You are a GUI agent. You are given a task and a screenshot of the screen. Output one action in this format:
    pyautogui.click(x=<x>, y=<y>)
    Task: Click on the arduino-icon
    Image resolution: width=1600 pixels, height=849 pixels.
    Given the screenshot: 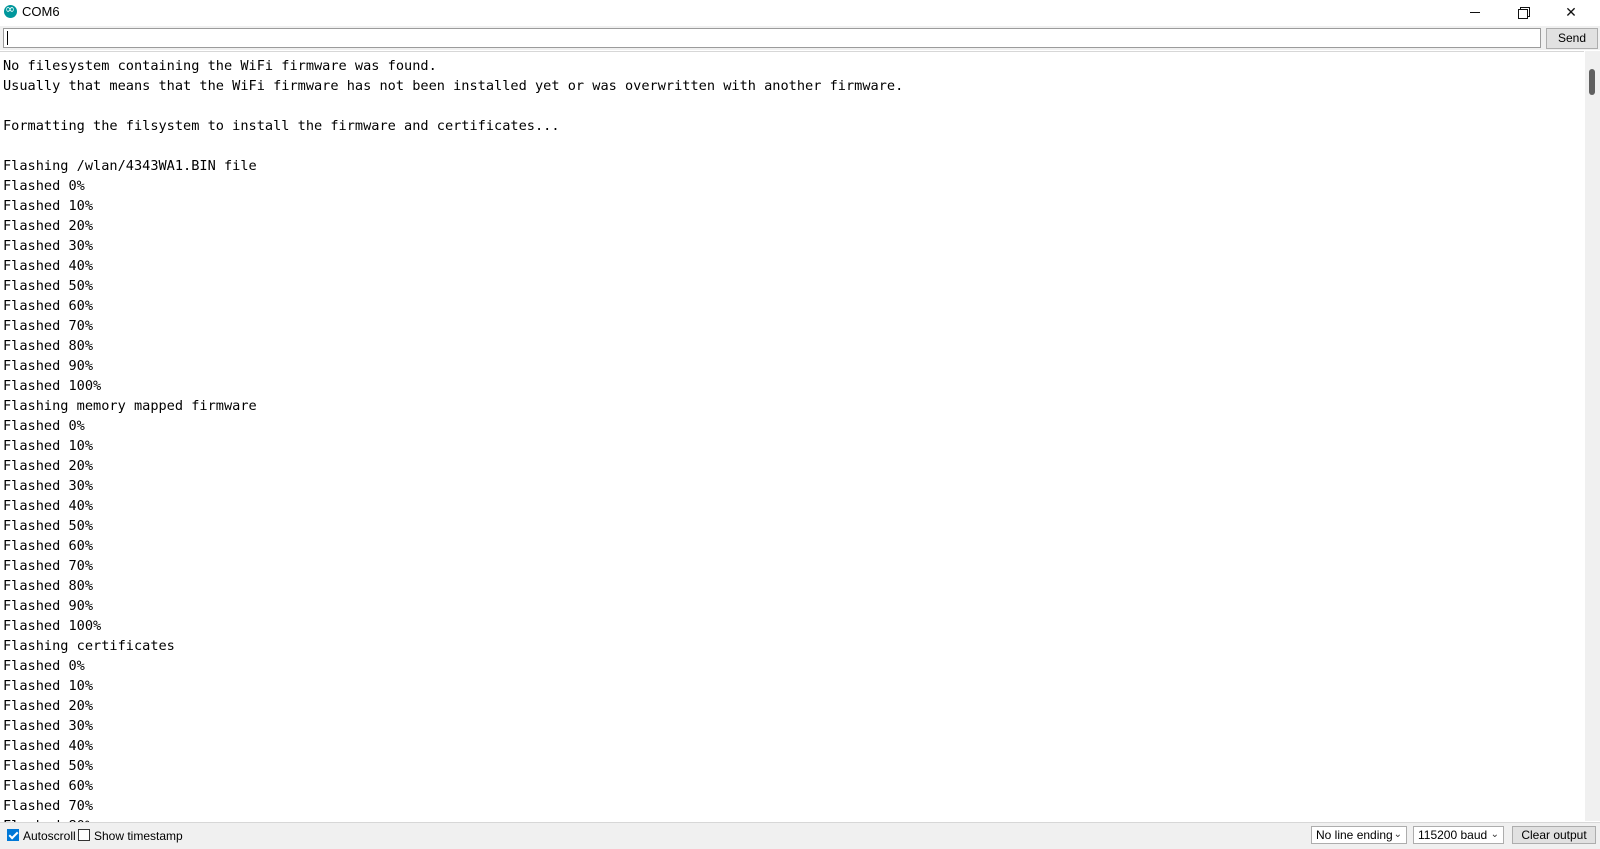 What is the action you would take?
    pyautogui.click(x=10, y=10)
    